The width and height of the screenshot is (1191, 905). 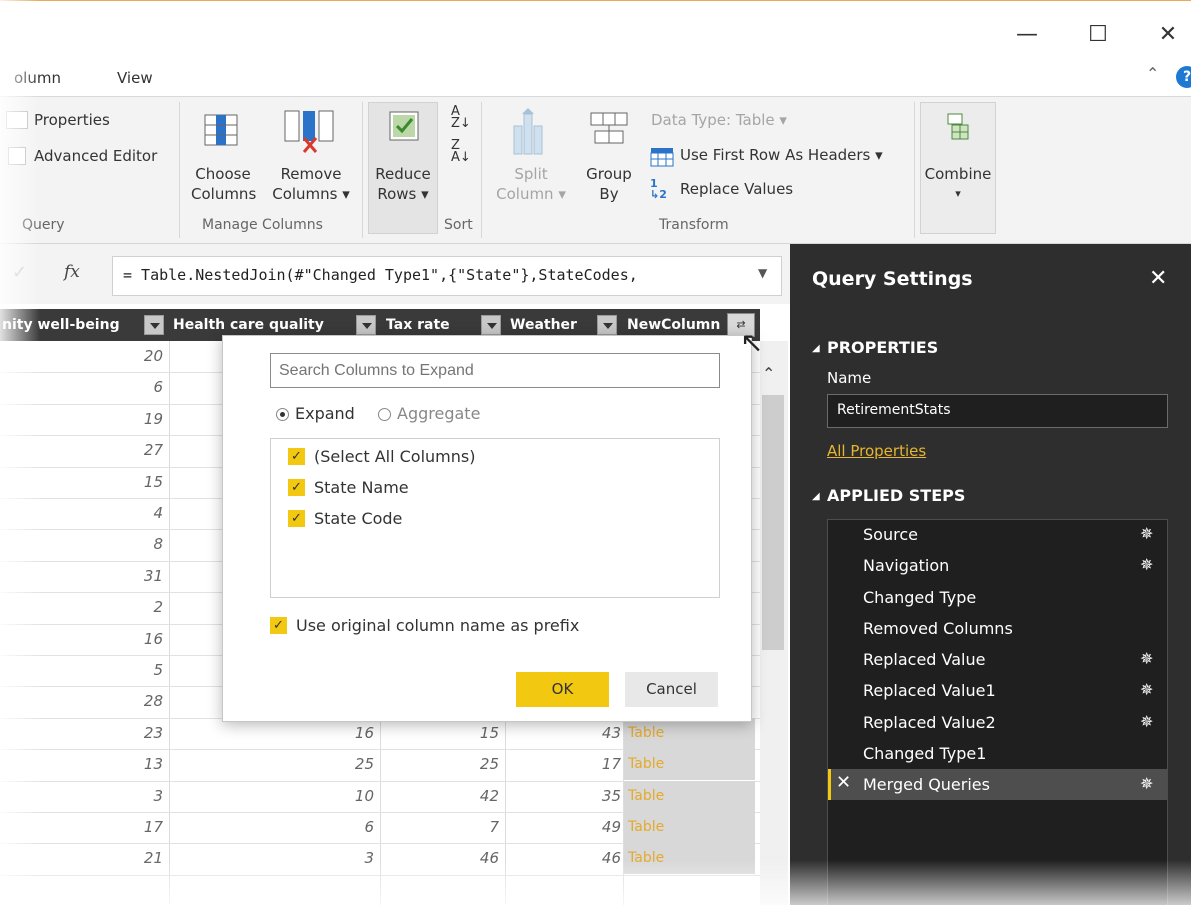 I want to click on cancel-button: Cancel, so click(x=671, y=689).